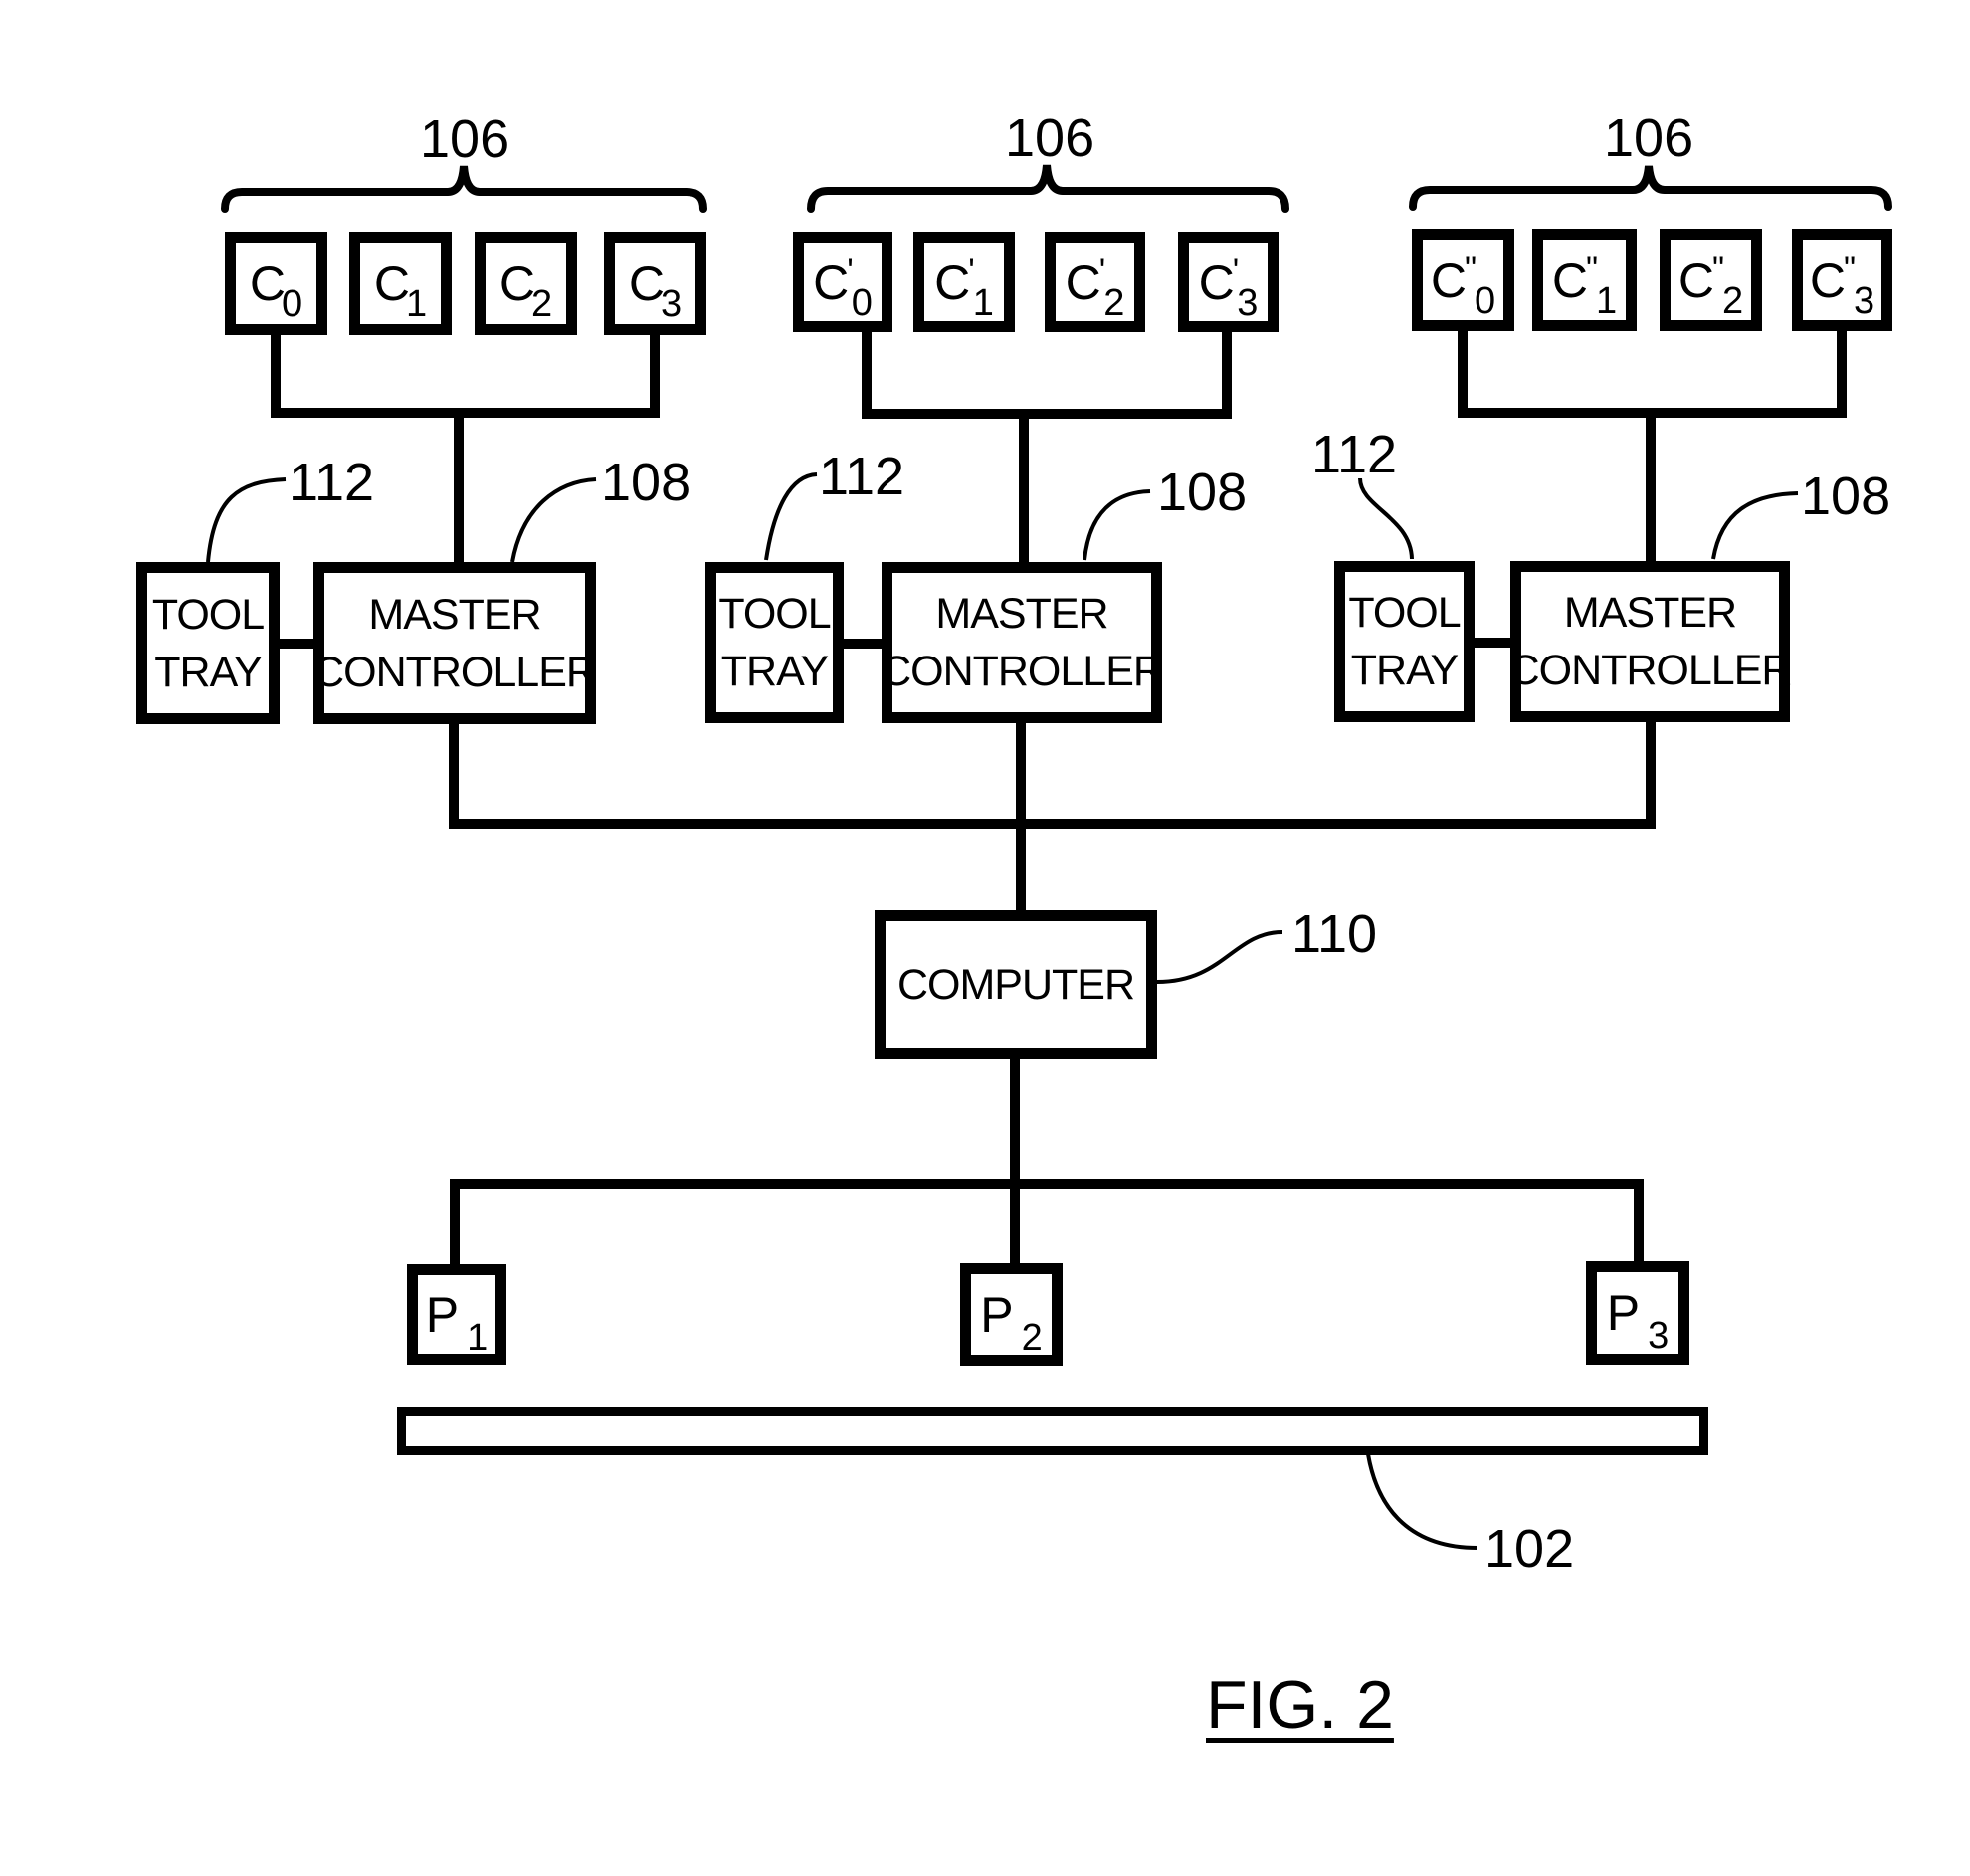 This screenshot has height=1876, width=1970. Describe the element at coordinates (400, 283) in the screenshot. I see `camera-c1: C1` at that location.